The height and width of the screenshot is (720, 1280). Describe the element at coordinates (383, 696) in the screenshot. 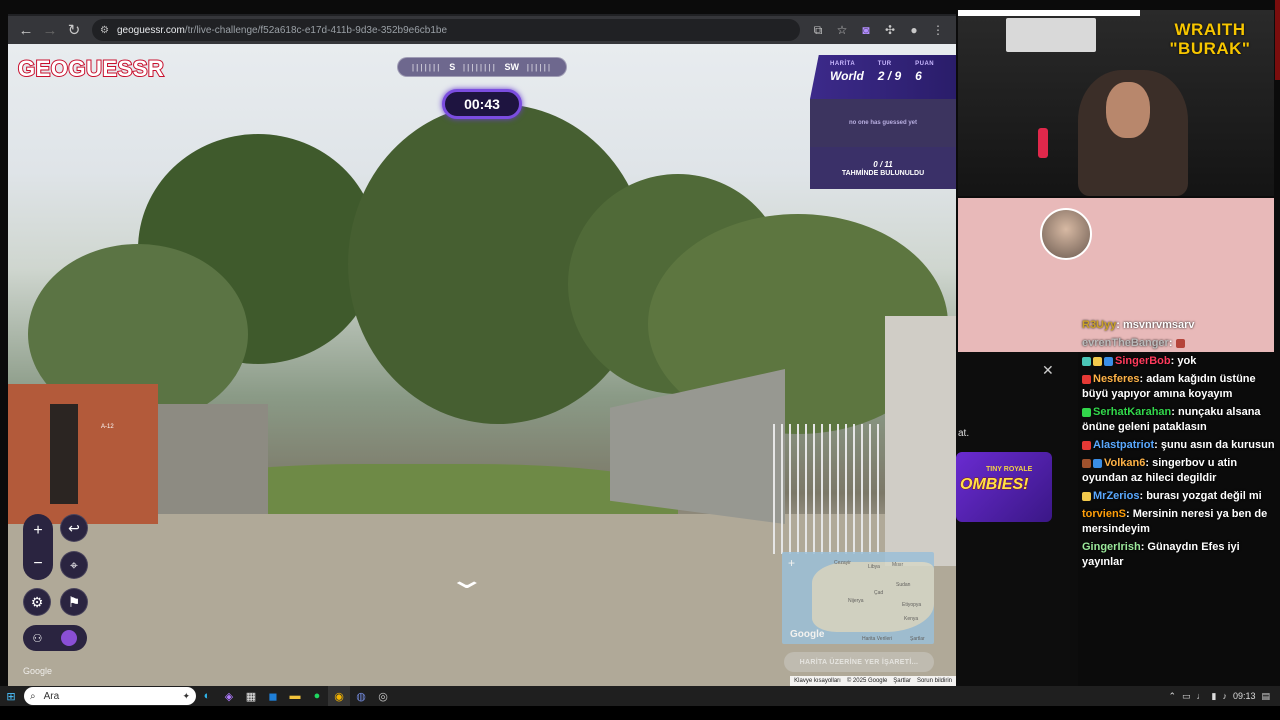

I see `obs-icon: ◎` at that location.